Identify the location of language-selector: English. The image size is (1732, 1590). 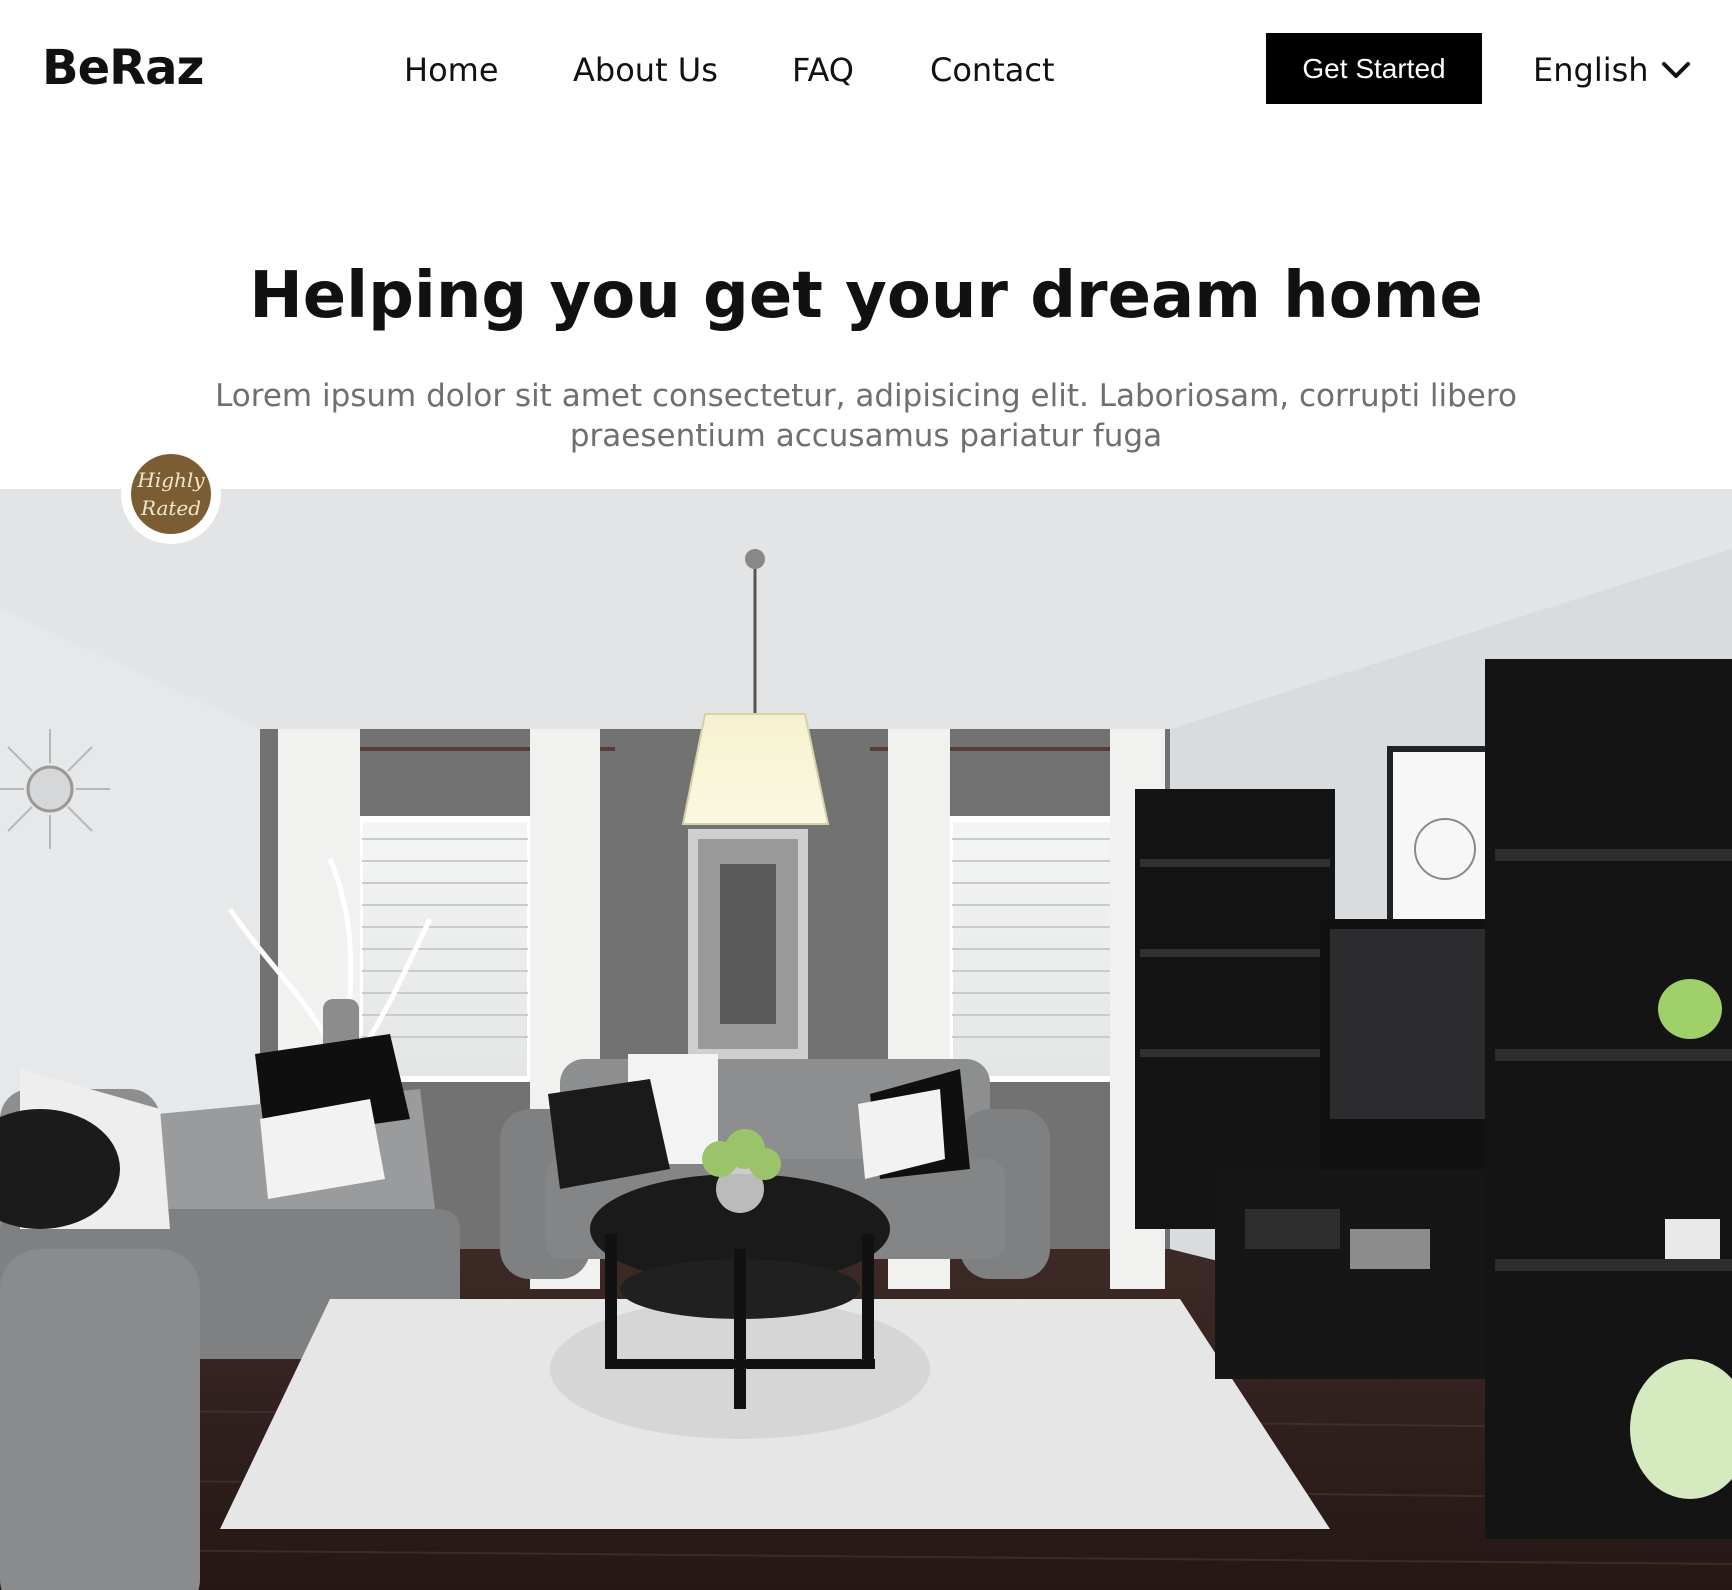
(1612, 70).